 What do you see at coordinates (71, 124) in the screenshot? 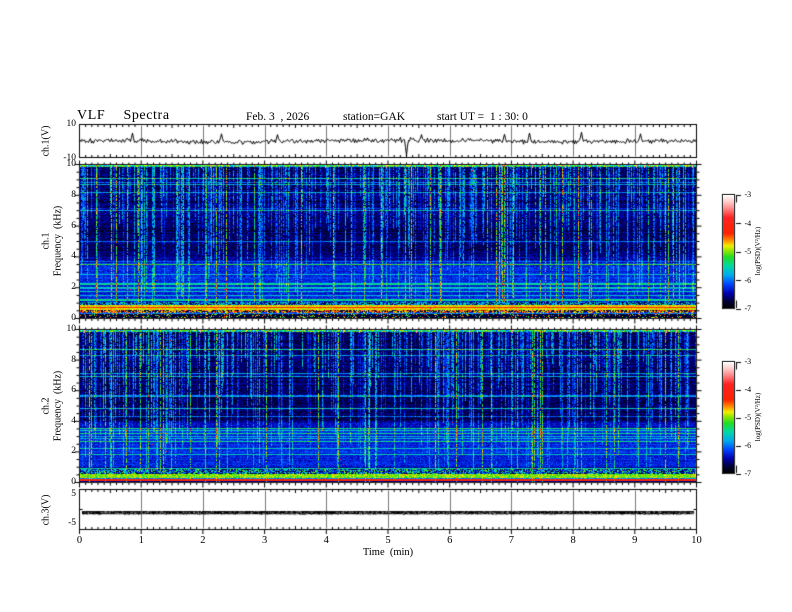
I see `ch1-ymax-tick: 10` at bounding box center [71, 124].